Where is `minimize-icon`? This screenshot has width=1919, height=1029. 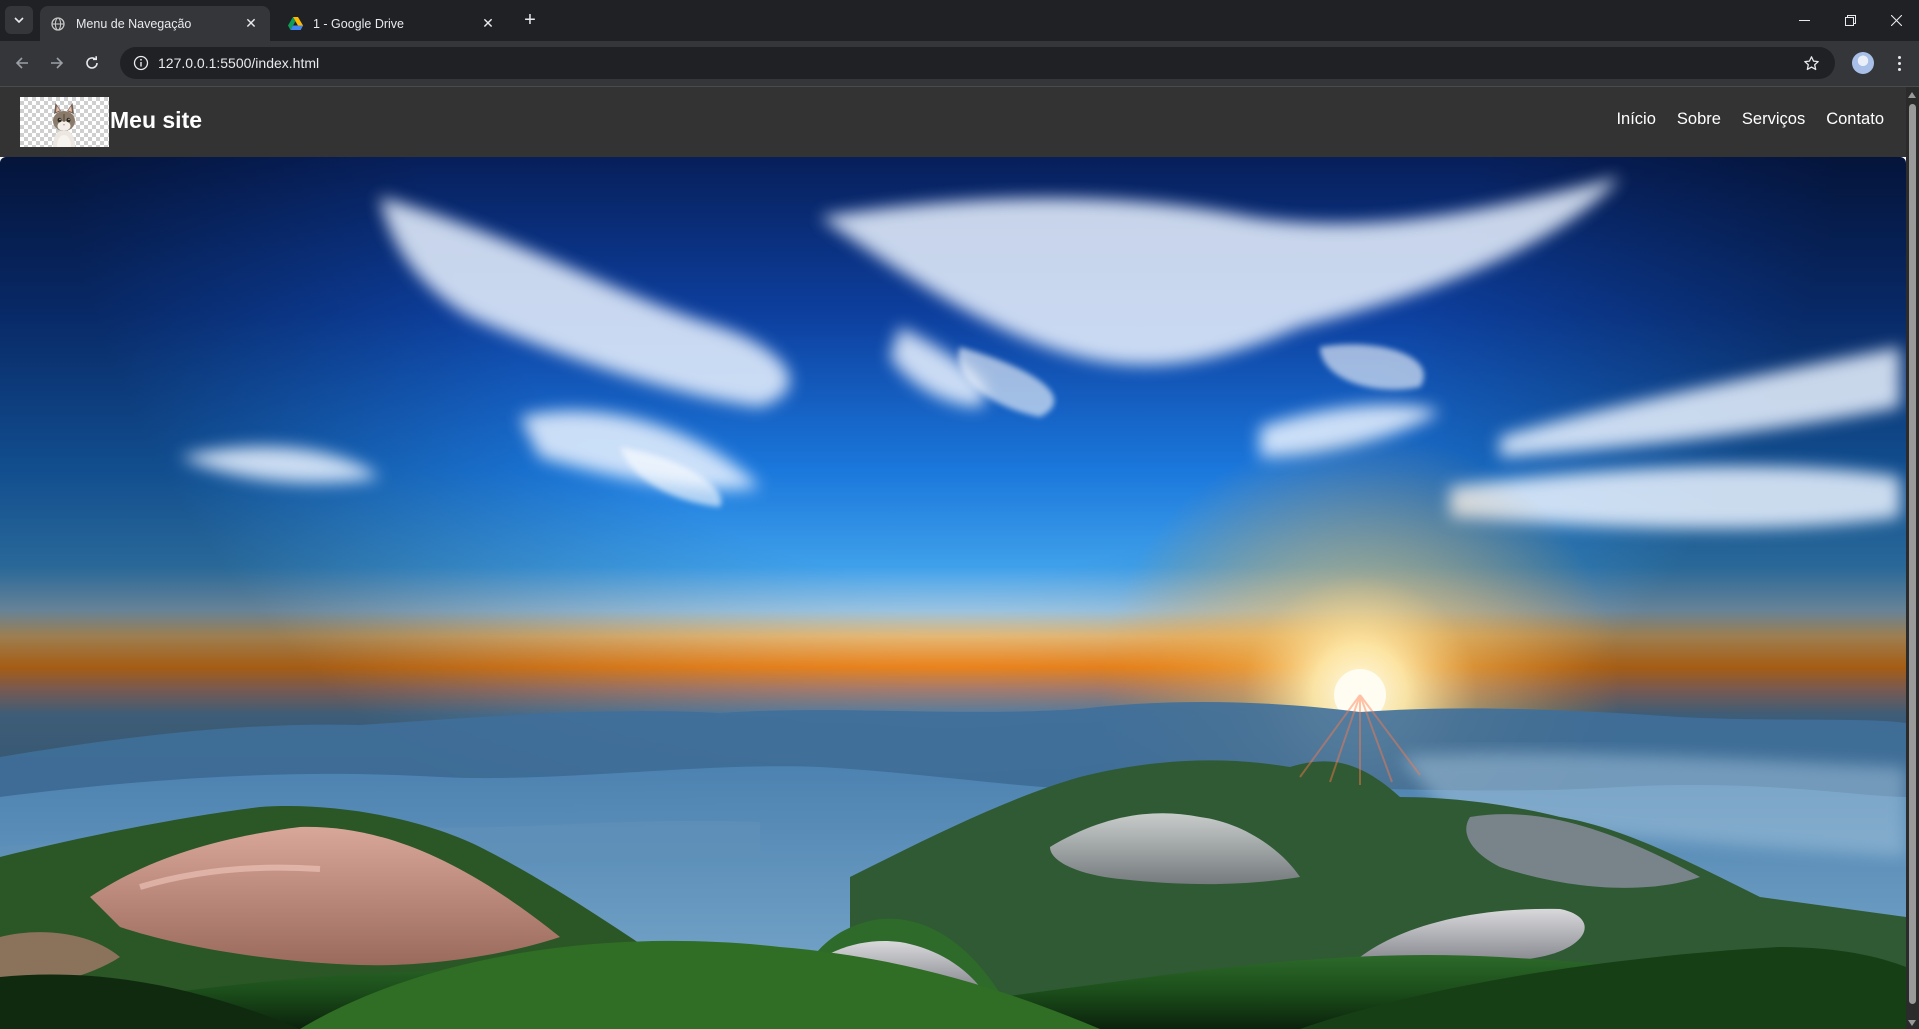 minimize-icon is located at coordinates (1804, 20).